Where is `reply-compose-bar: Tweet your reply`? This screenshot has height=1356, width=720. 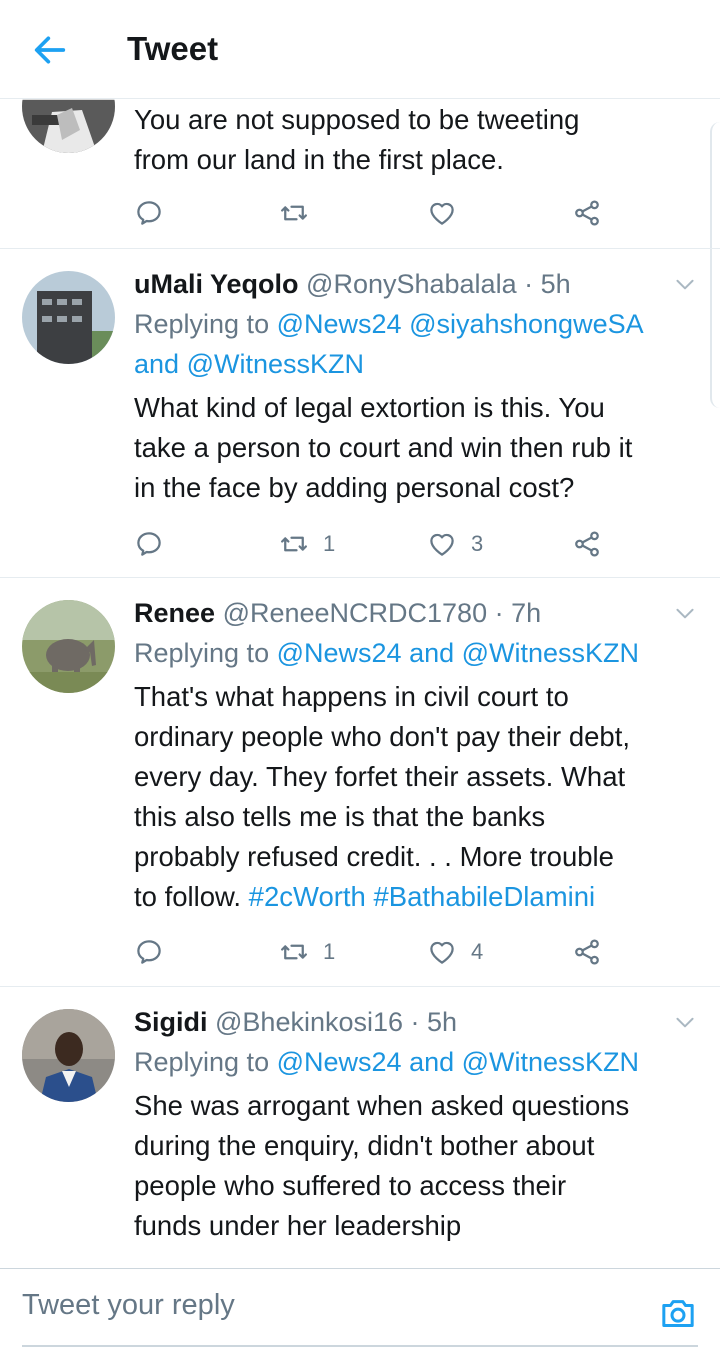 reply-compose-bar: Tweet your reply is located at coordinates (360, 1312).